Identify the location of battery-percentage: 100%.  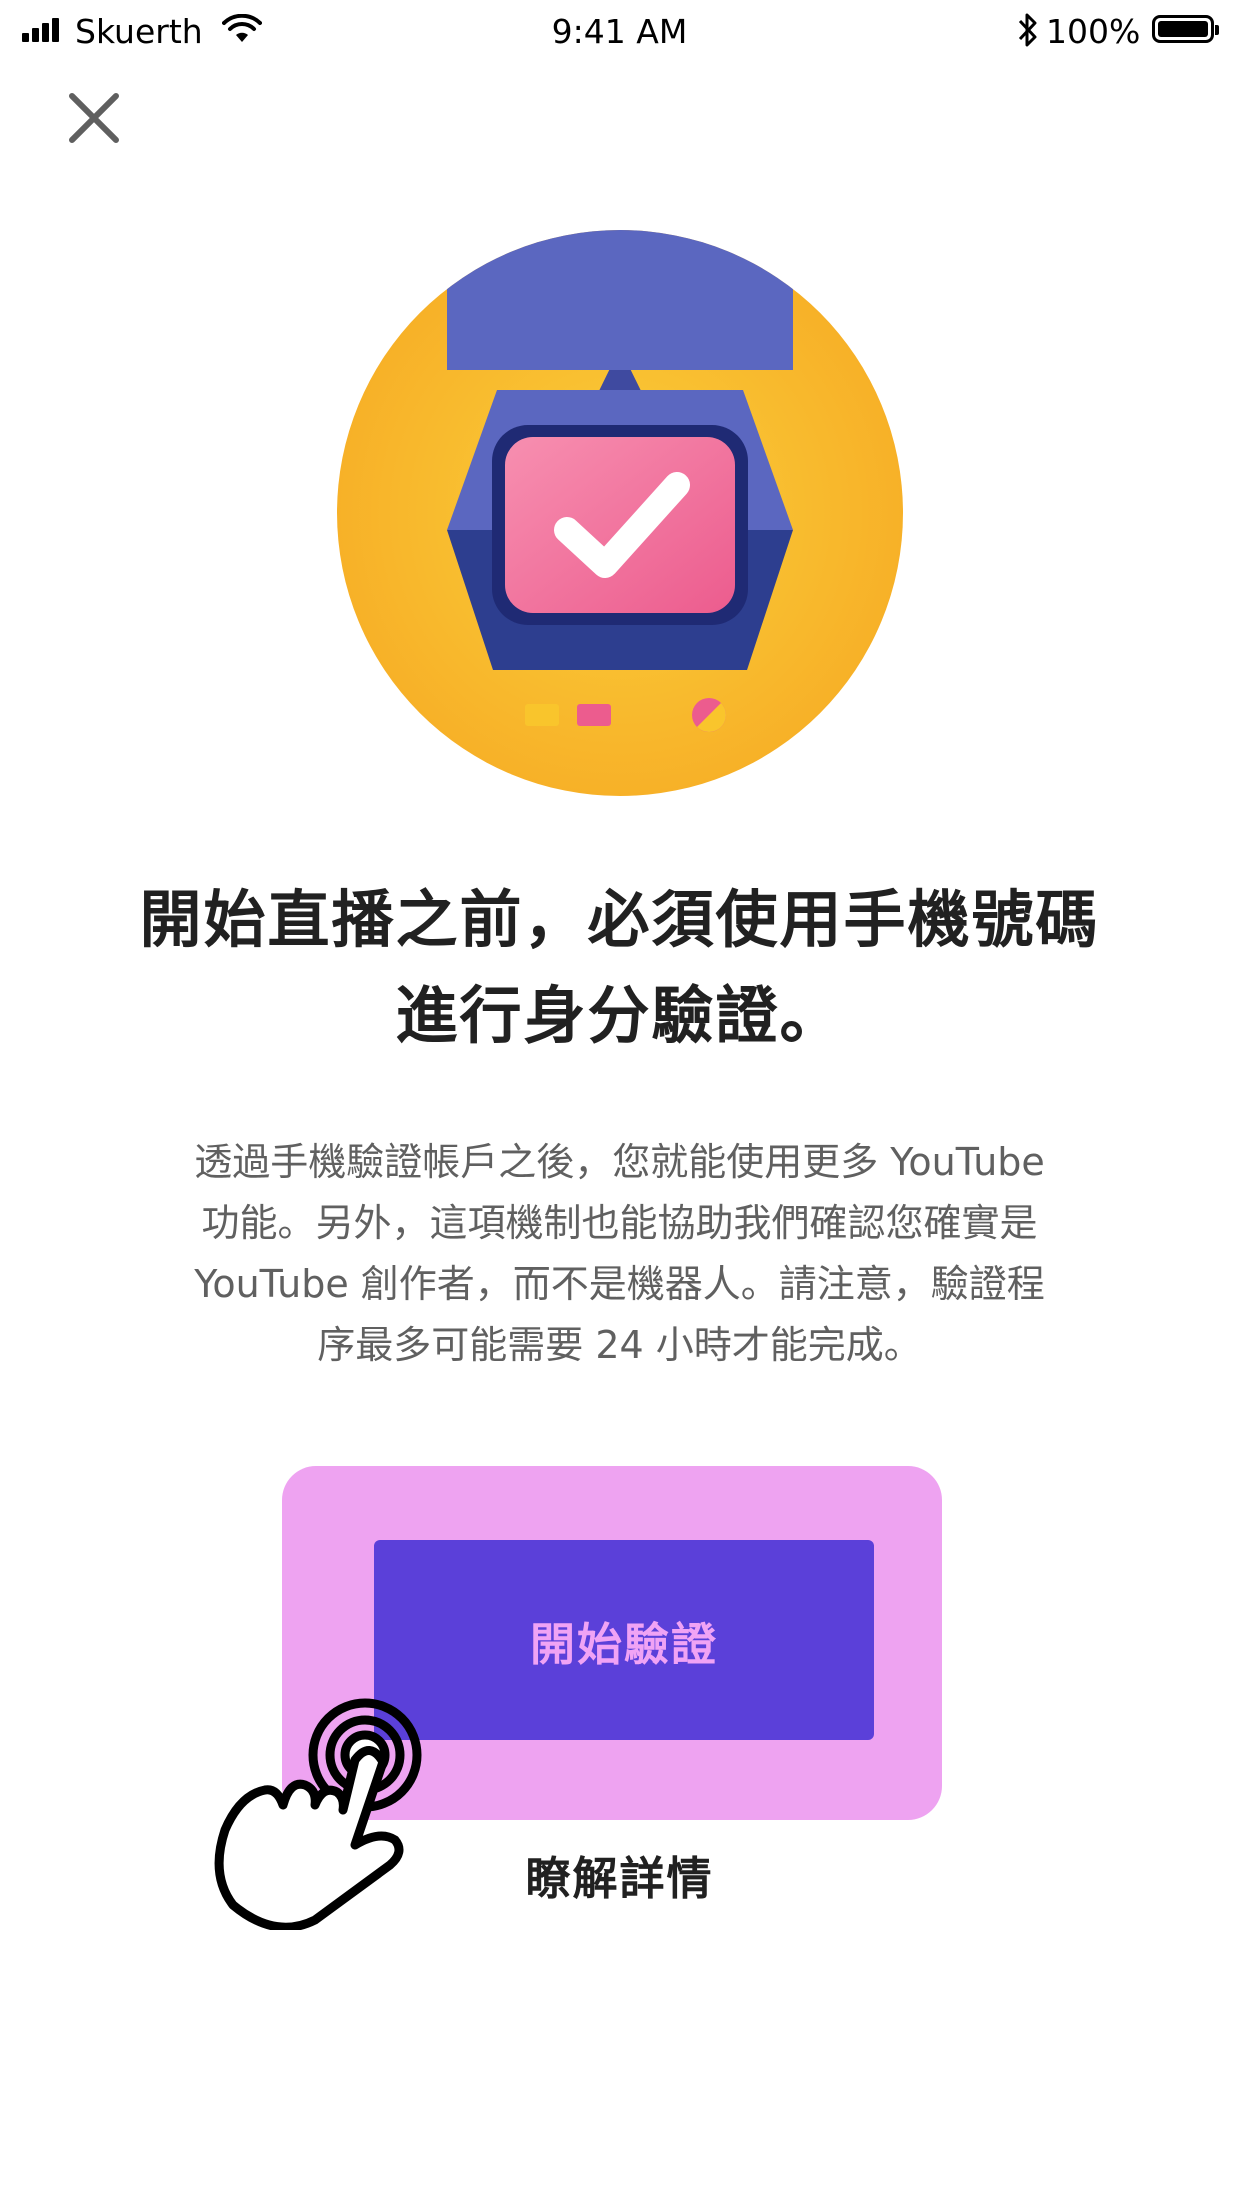
(1093, 31).